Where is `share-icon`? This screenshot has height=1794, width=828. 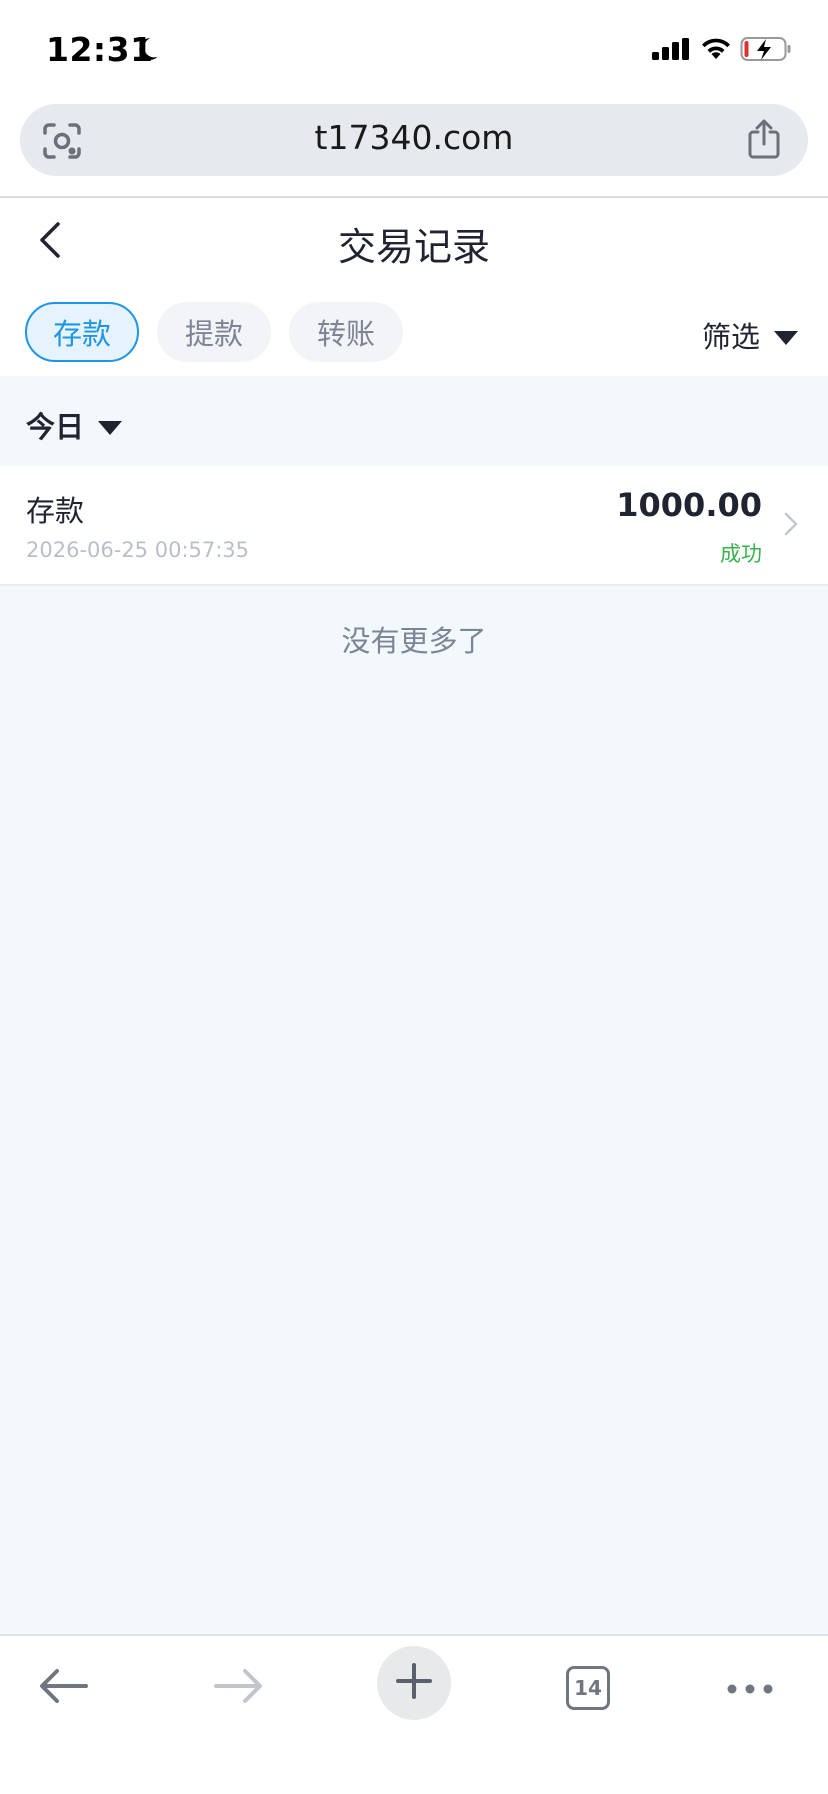 share-icon is located at coordinates (764, 141).